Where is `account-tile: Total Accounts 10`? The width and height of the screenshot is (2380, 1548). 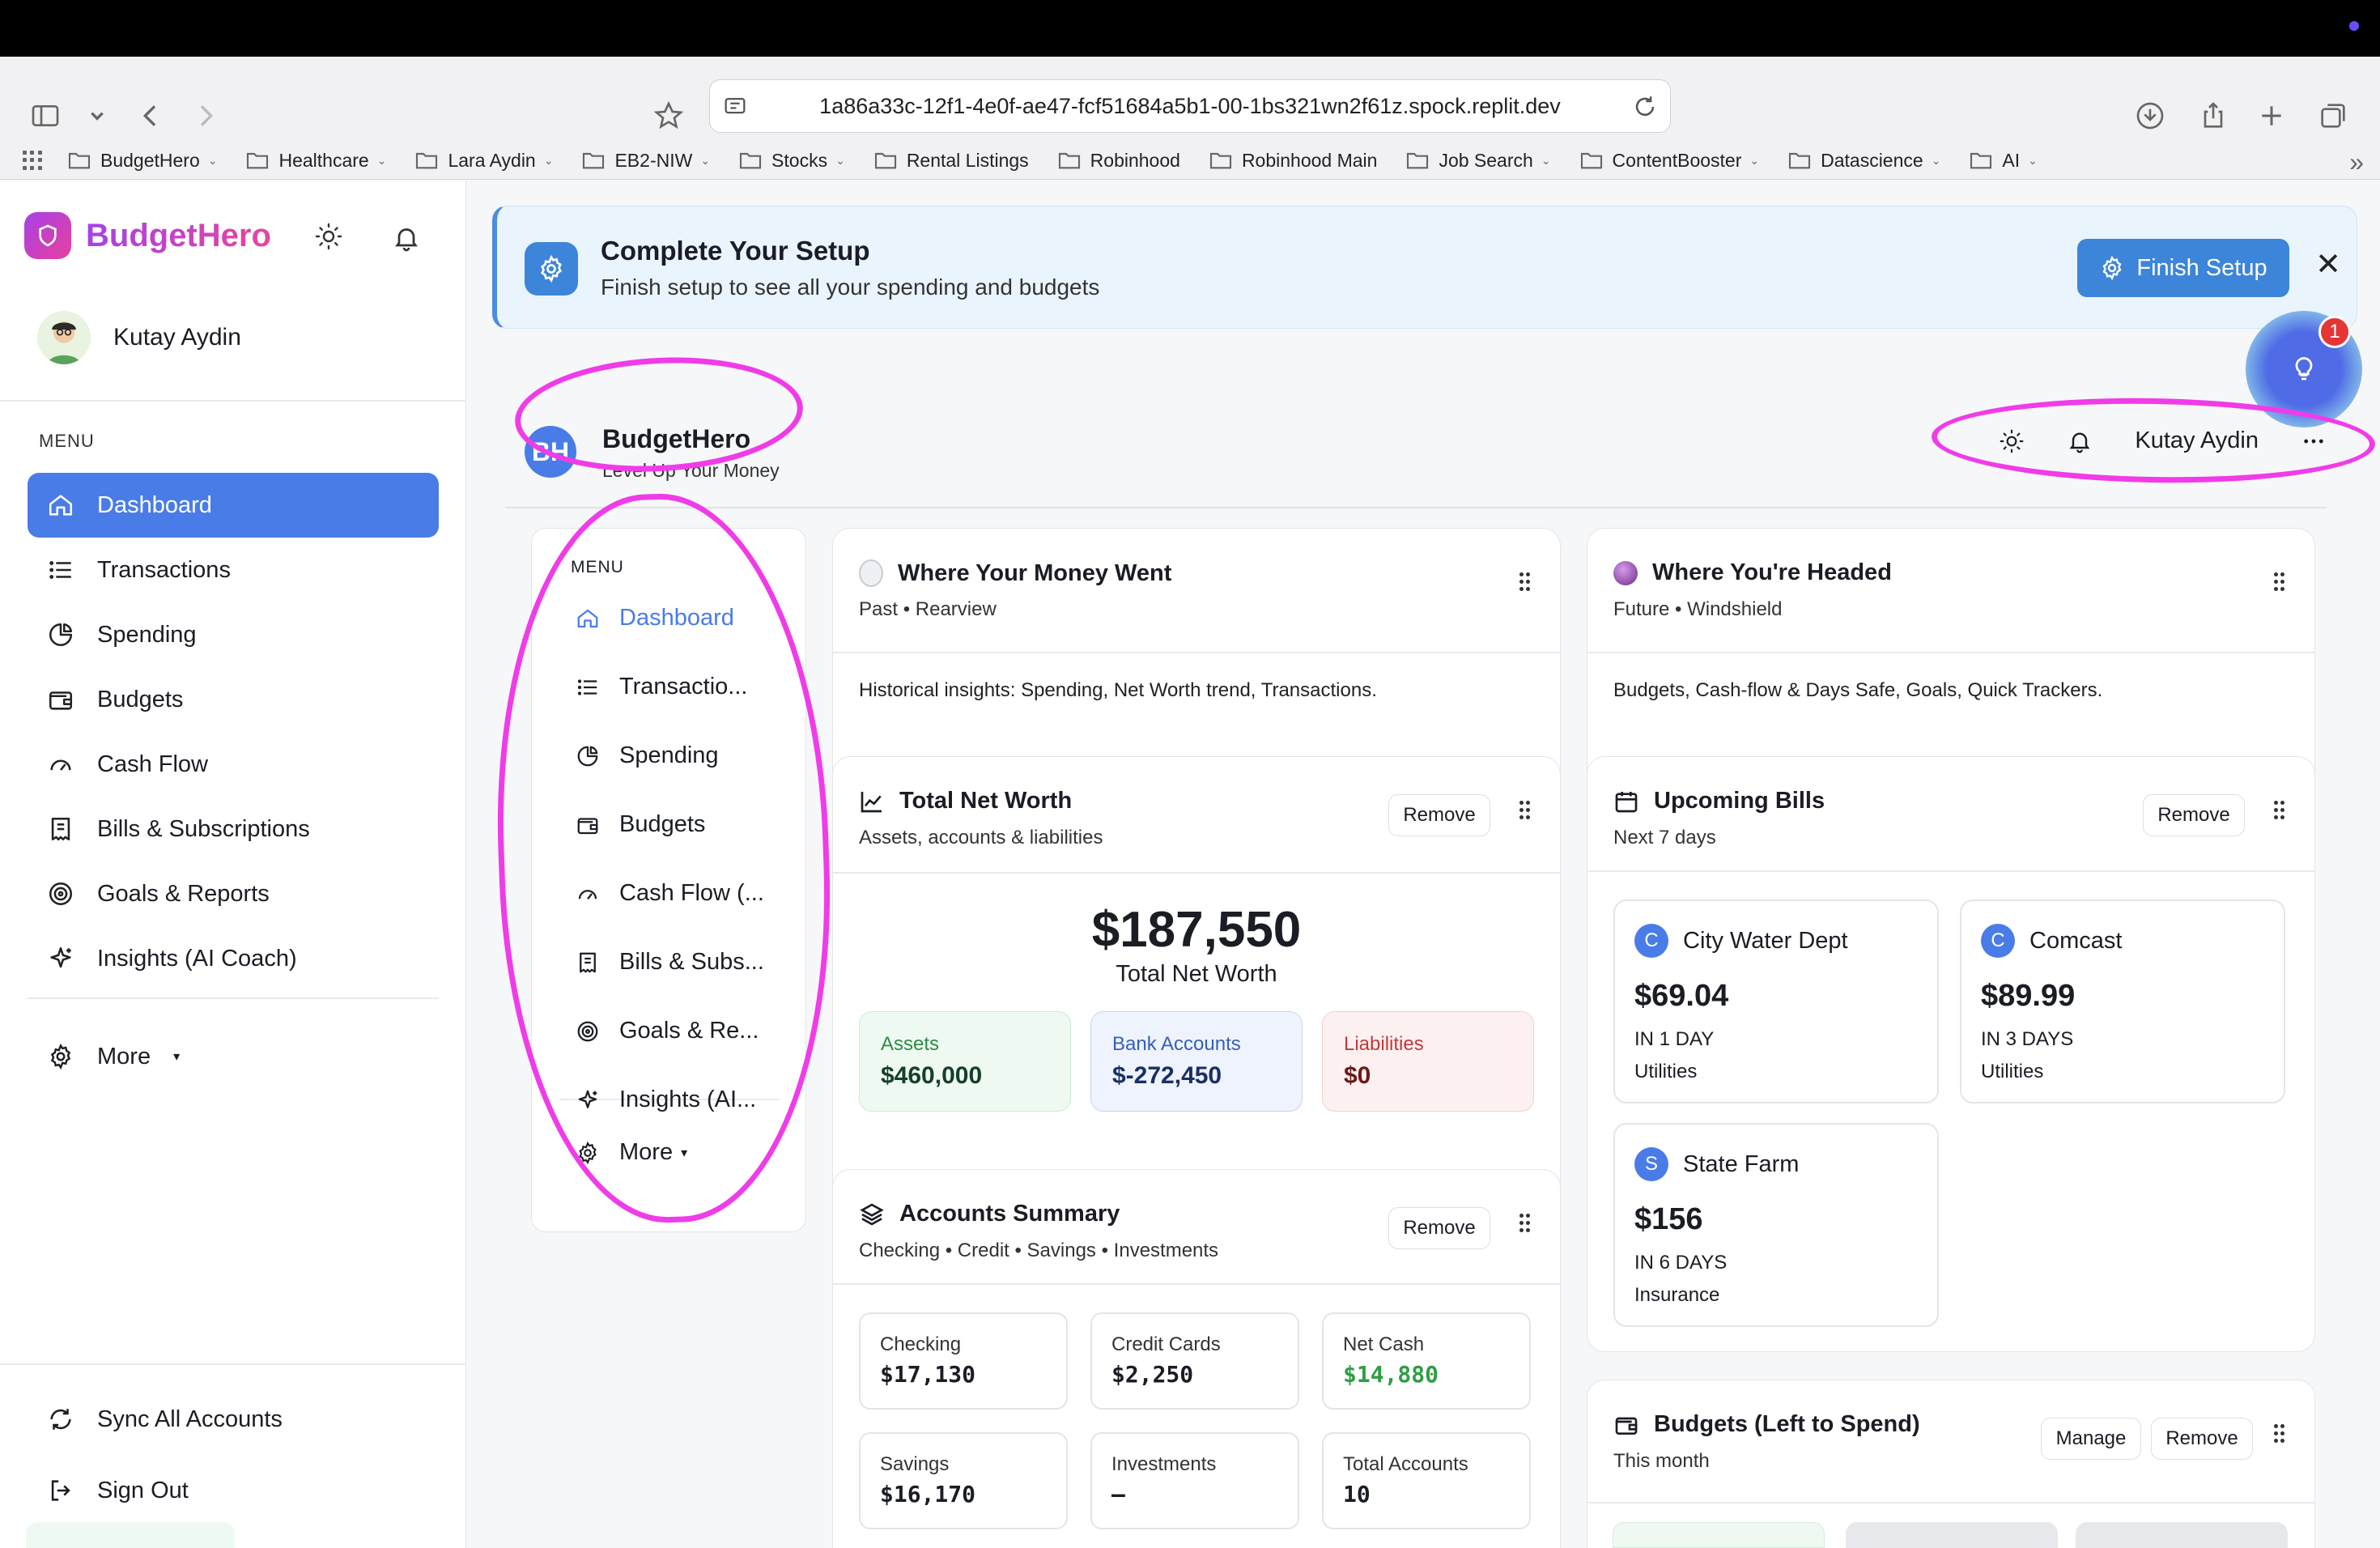
account-tile: Total Accounts 10 is located at coordinates (1426, 1481).